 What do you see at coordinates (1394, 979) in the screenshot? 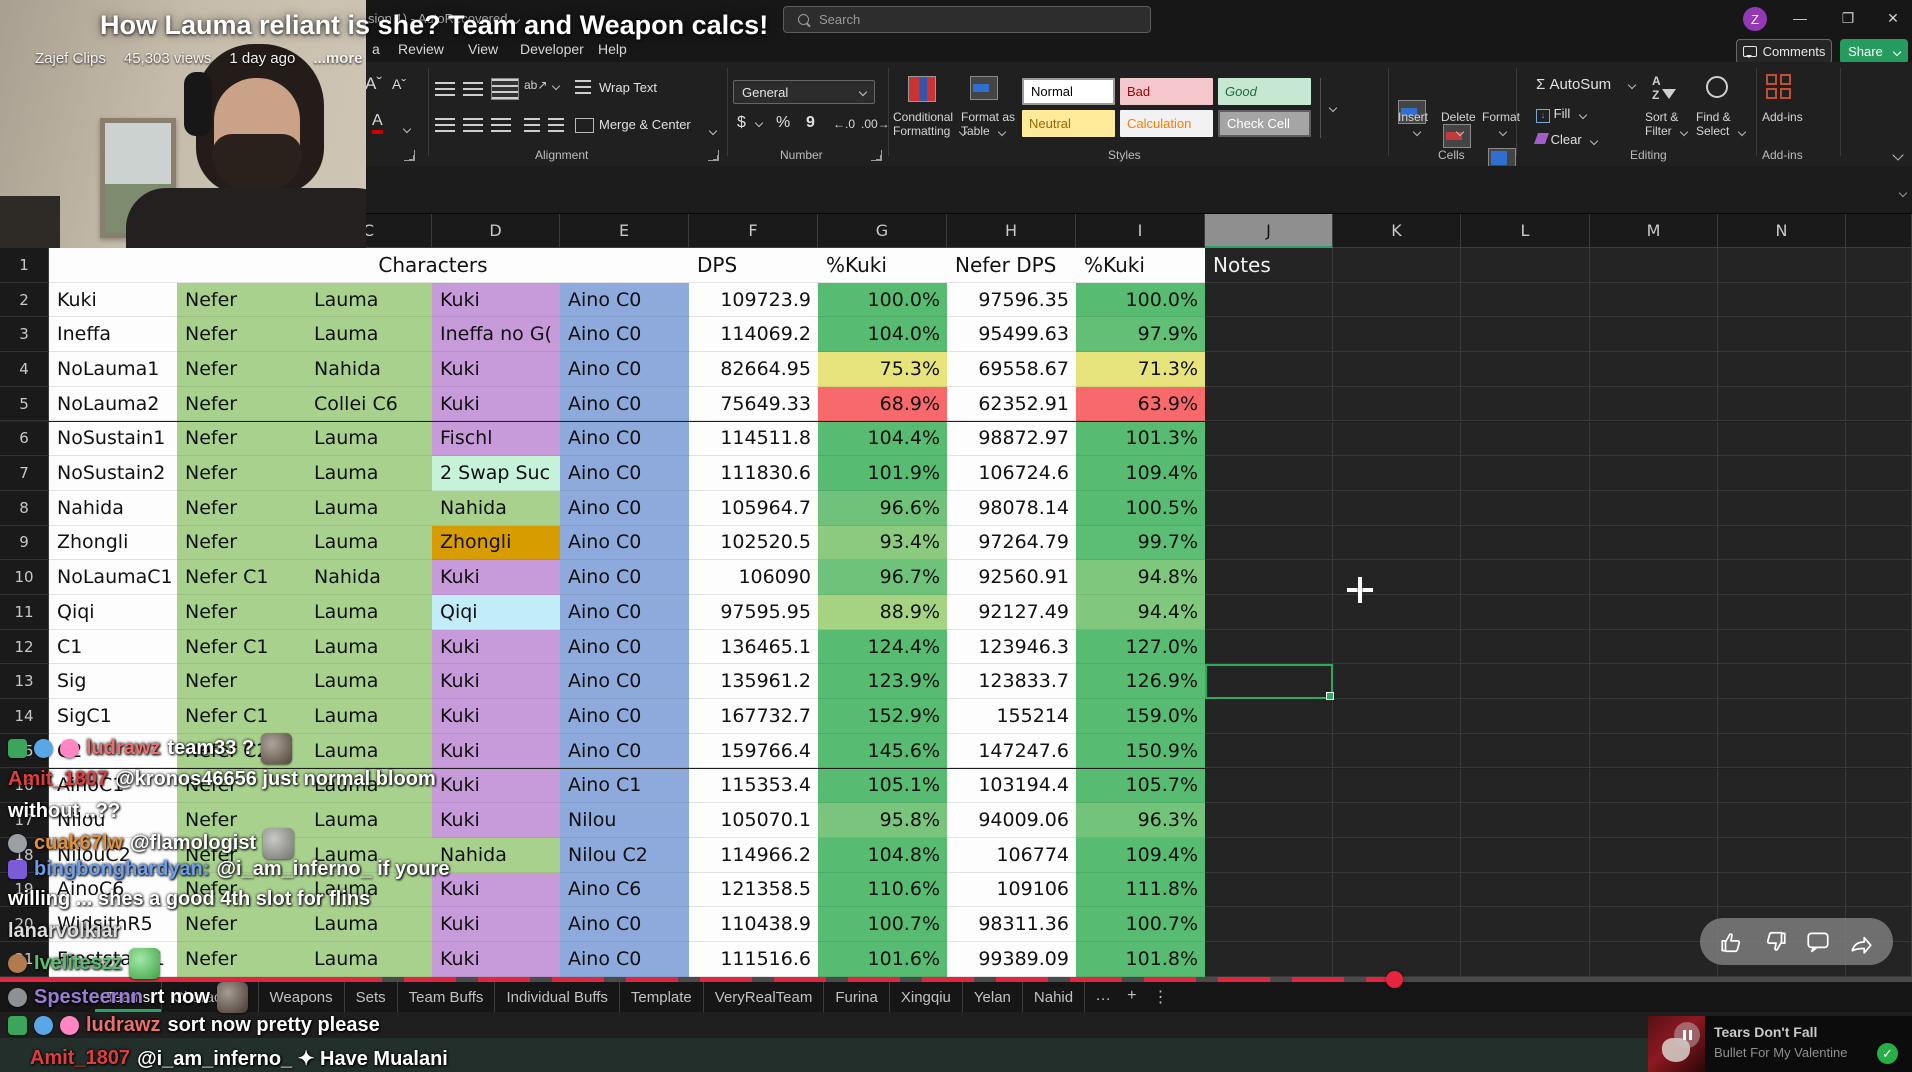
I see `video-playhead` at bounding box center [1394, 979].